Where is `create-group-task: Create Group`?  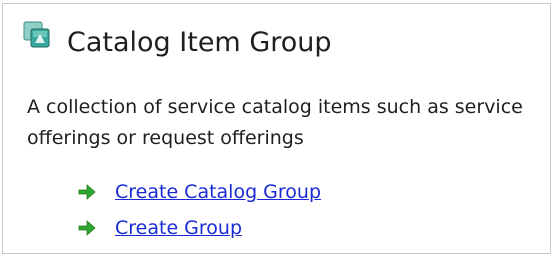
create-group-task: Create Group is located at coordinates (199, 228).